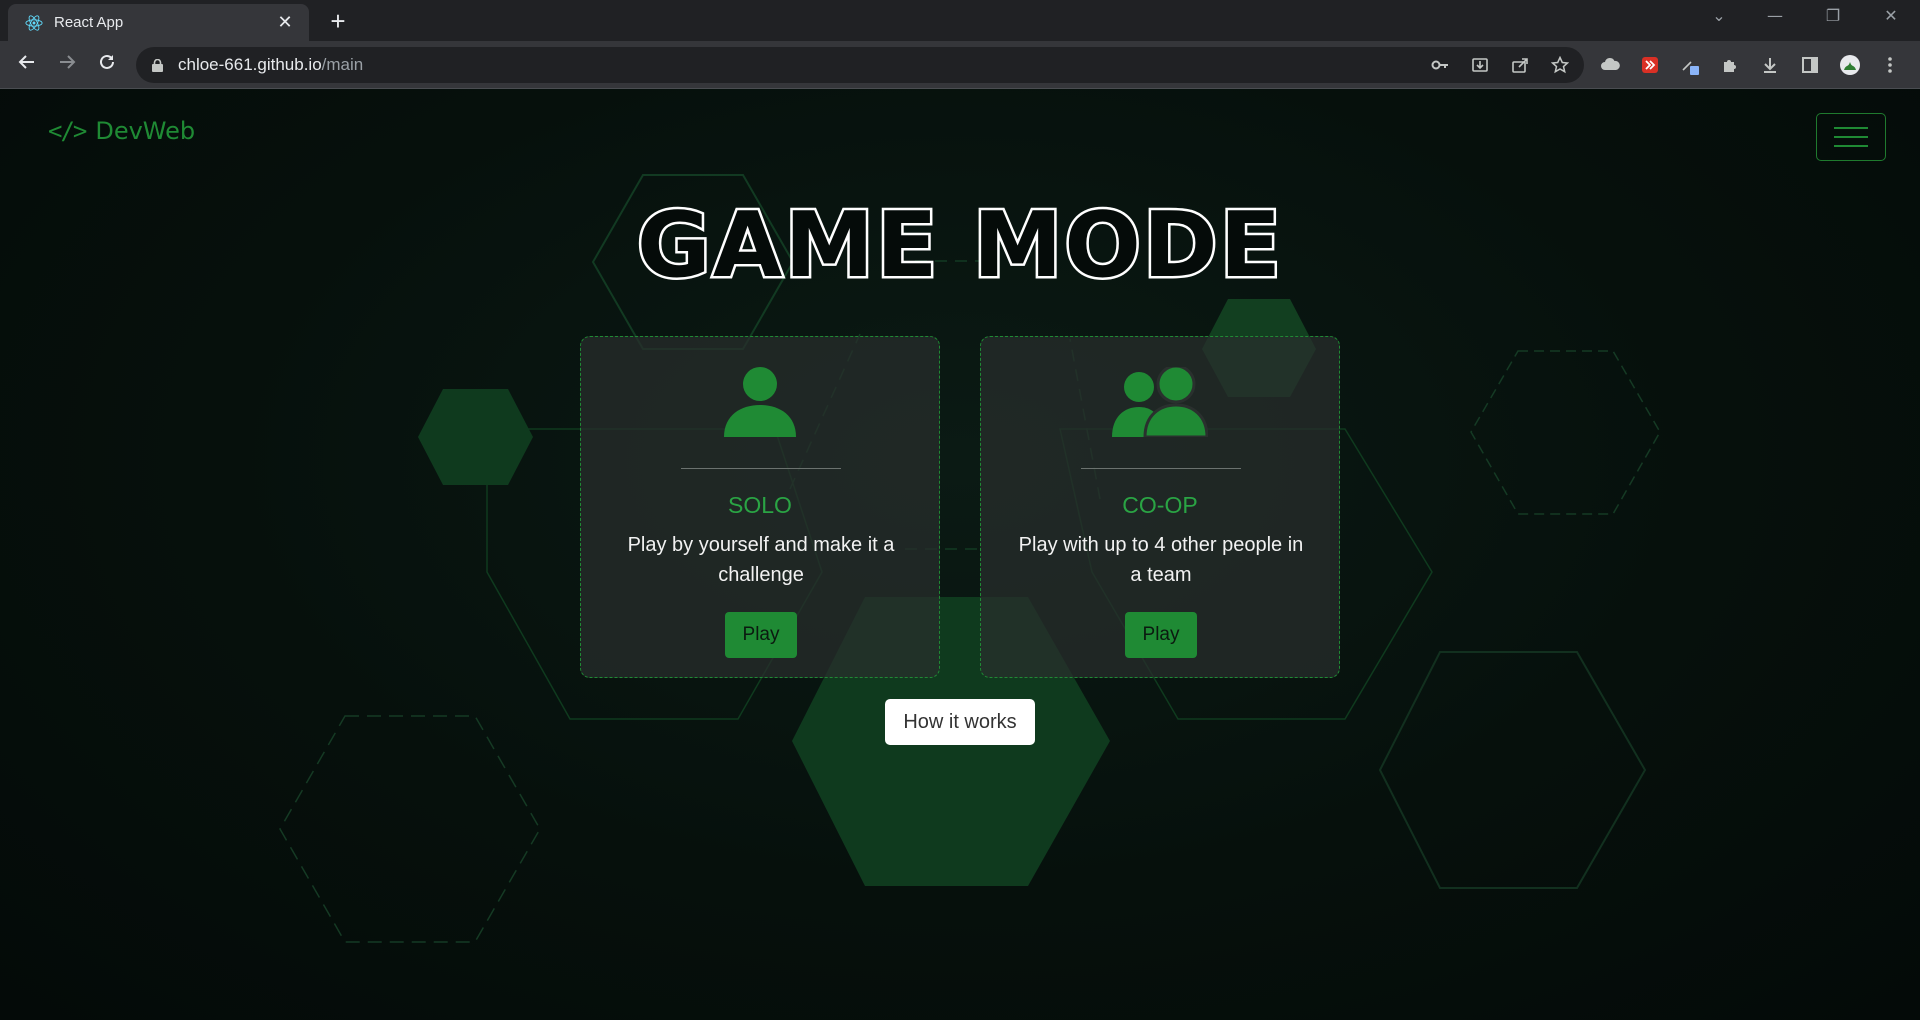  What do you see at coordinates (338, 22) in the screenshot?
I see `new-tab-plus-icon: +` at bounding box center [338, 22].